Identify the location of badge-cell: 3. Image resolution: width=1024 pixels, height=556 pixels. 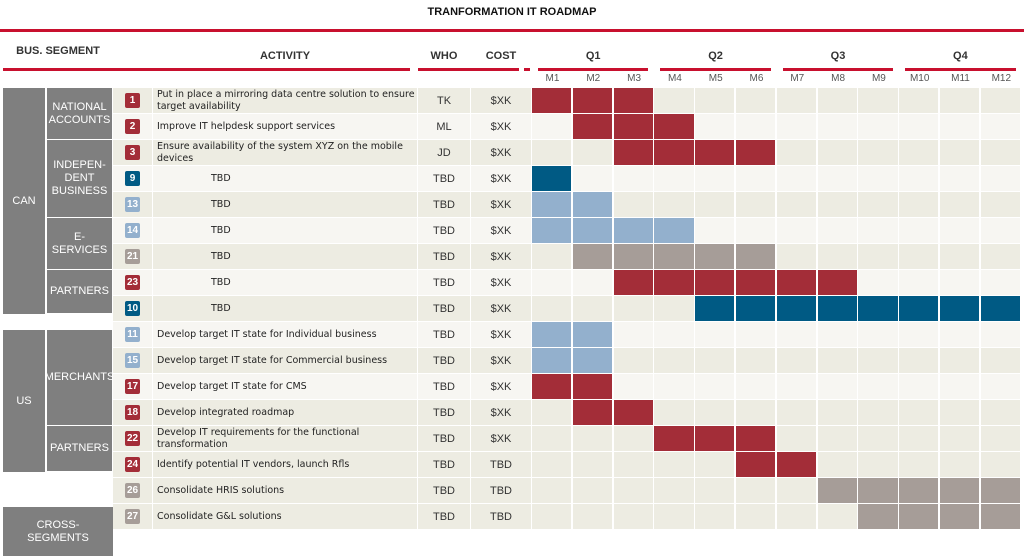
(132, 152).